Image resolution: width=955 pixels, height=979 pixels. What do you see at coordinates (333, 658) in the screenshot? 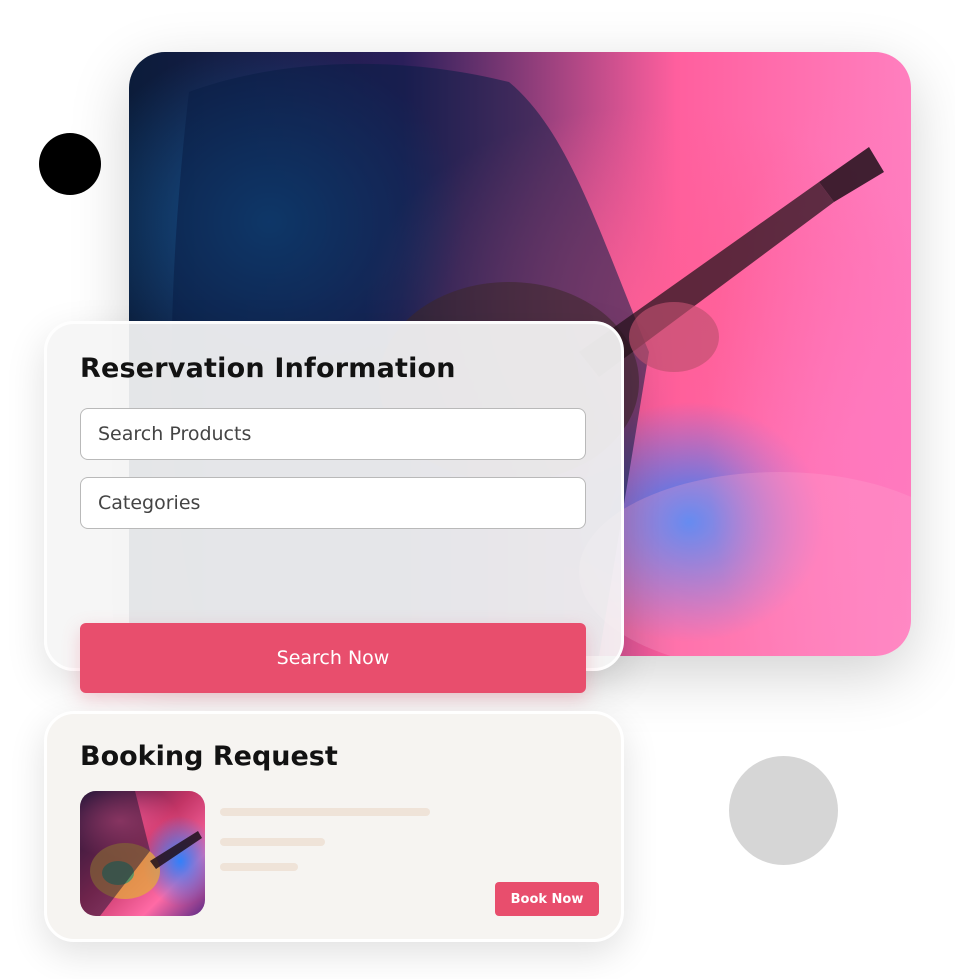
I see `search-now-button: Search Now` at bounding box center [333, 658].